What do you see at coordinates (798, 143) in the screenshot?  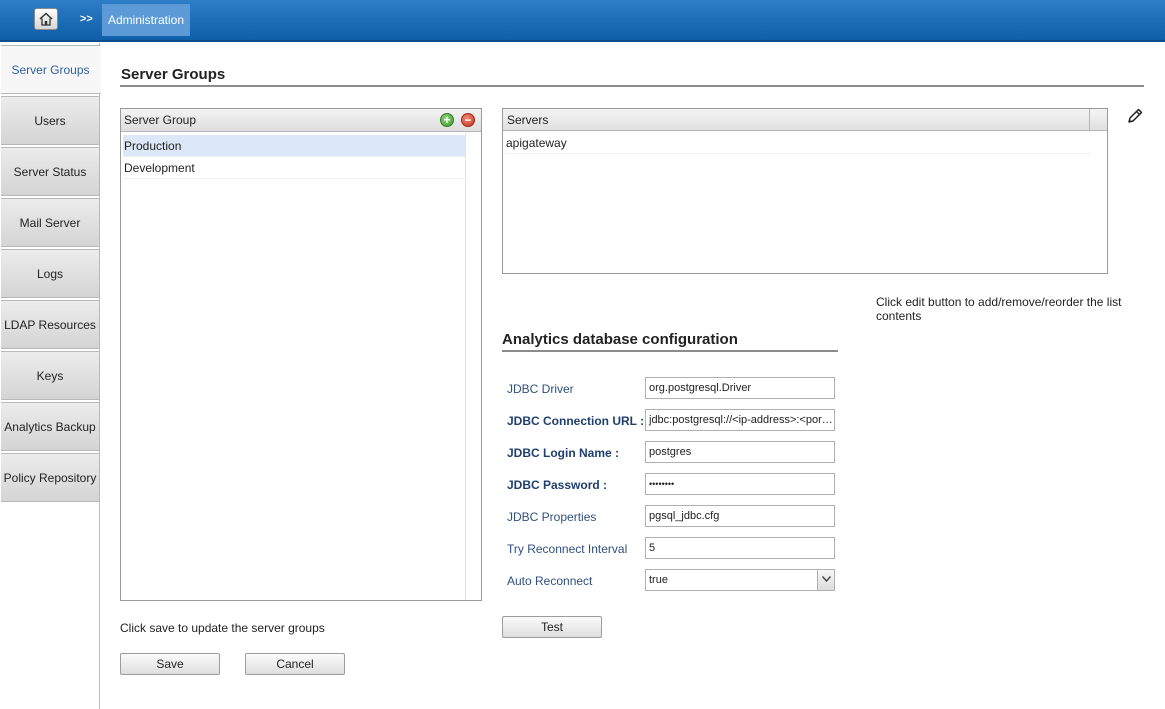 I see `list-item-apigateway: apigateway` at bounding box center [798, 143].